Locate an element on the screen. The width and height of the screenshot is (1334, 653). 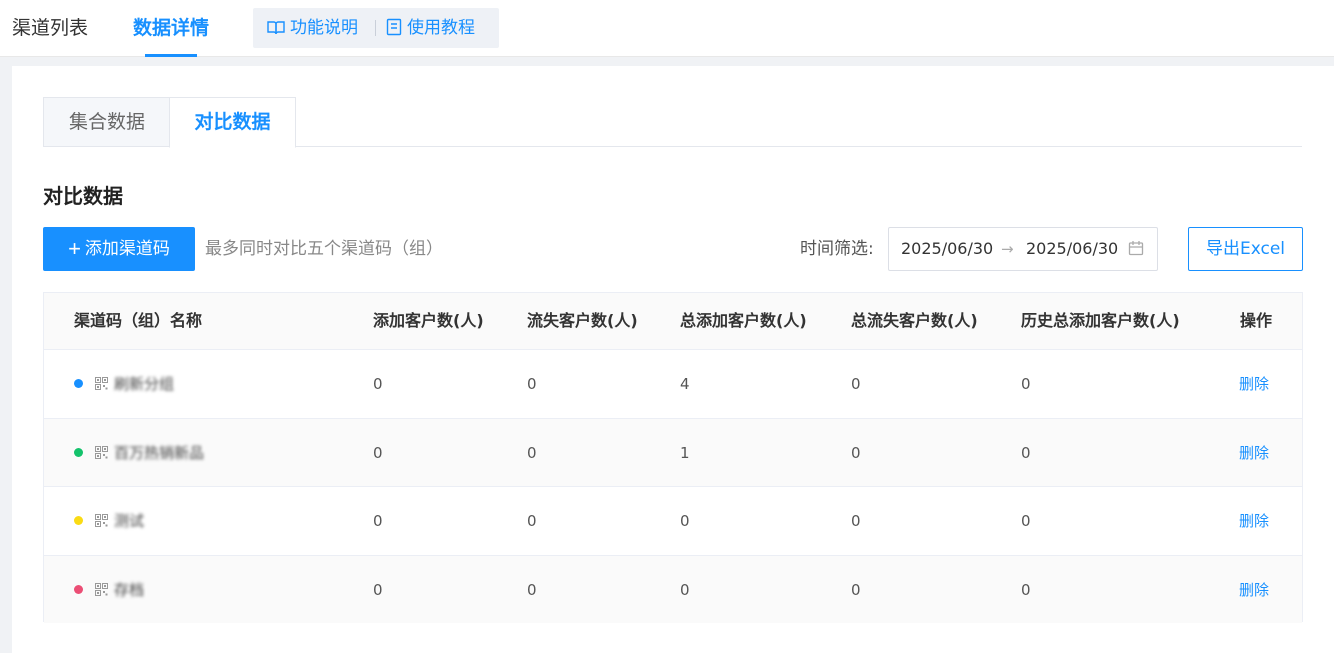
add-channel-code-button: + 添加渠道码 is located at coordinates (119, 249).